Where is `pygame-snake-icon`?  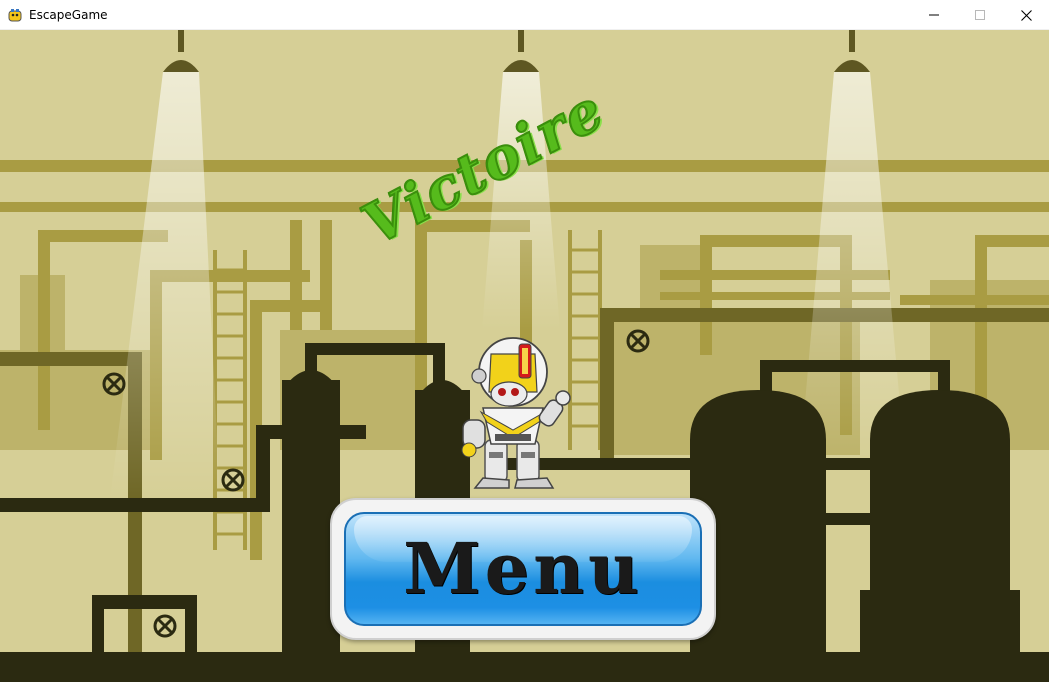 pygame-snake-icon is located at coordinates (15, 14).